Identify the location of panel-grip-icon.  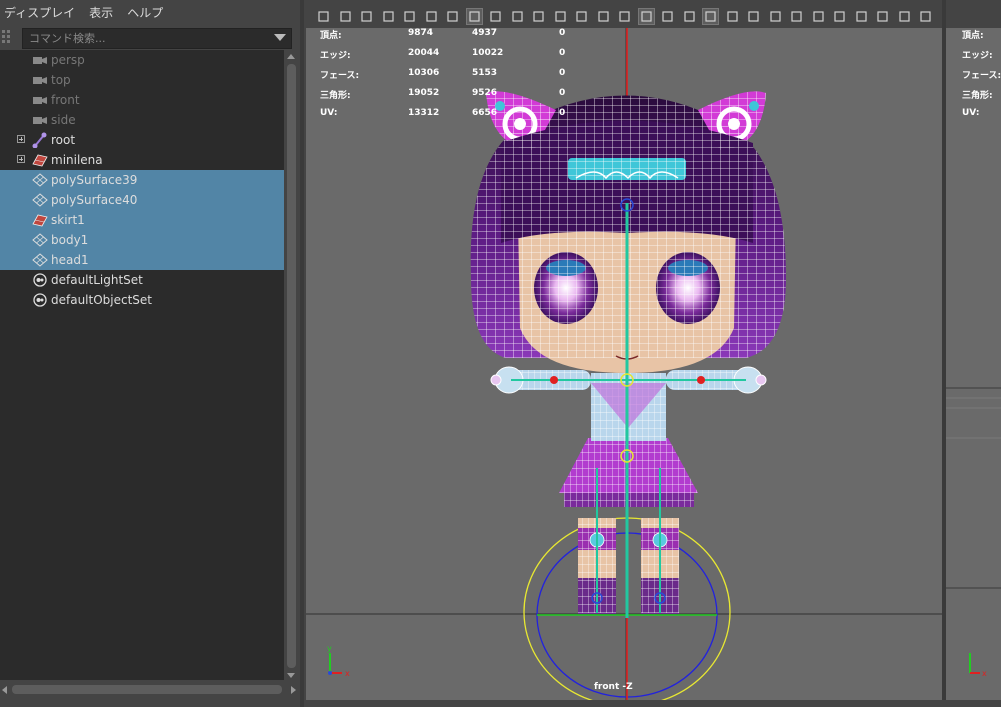
(9, 38).